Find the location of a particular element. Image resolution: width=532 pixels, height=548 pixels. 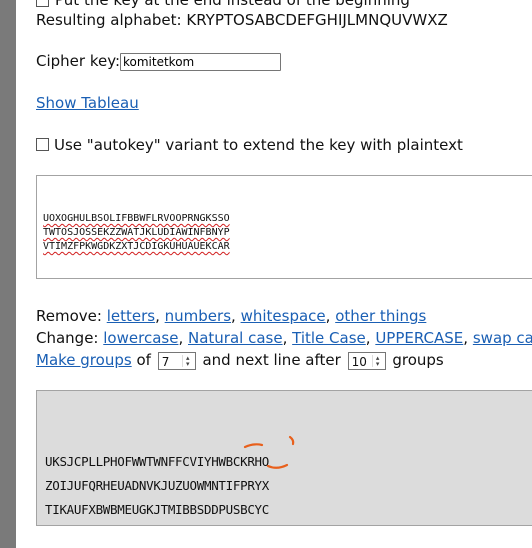

line-groups-value: 10 is located at coordinates (359, 361).